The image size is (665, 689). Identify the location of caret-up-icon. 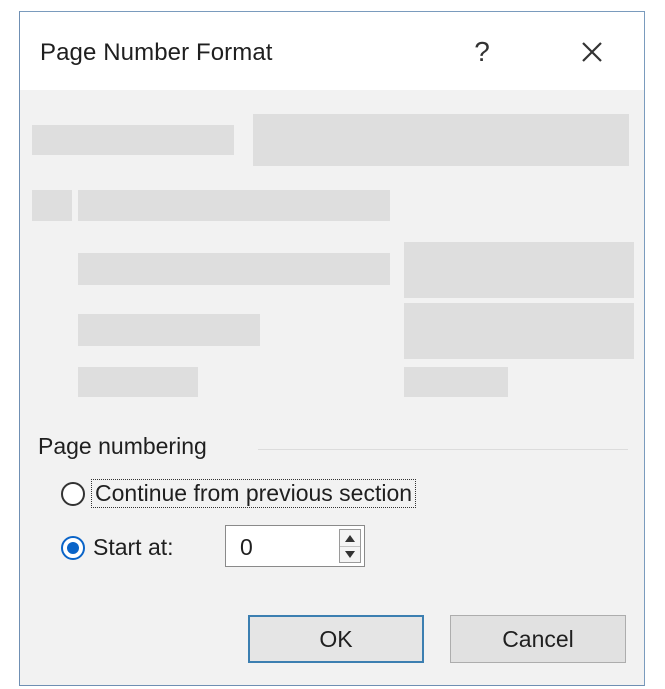
(350, 538).